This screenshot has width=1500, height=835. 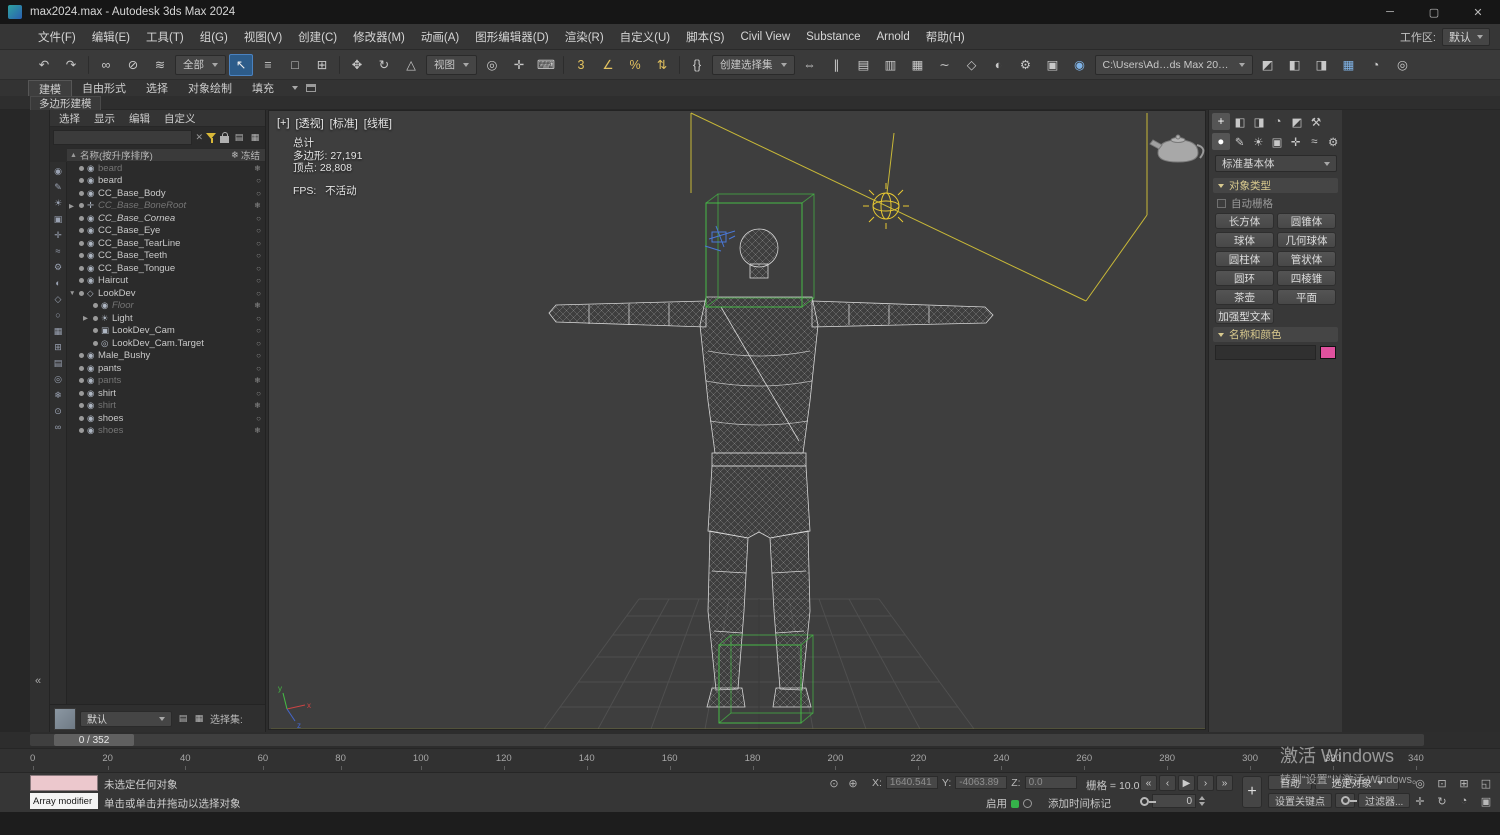 What do you see at coordinates (177, 243) in the screenshot?
I see `object-name: CC_Base_TearLine` at bounding box center [177, 243].